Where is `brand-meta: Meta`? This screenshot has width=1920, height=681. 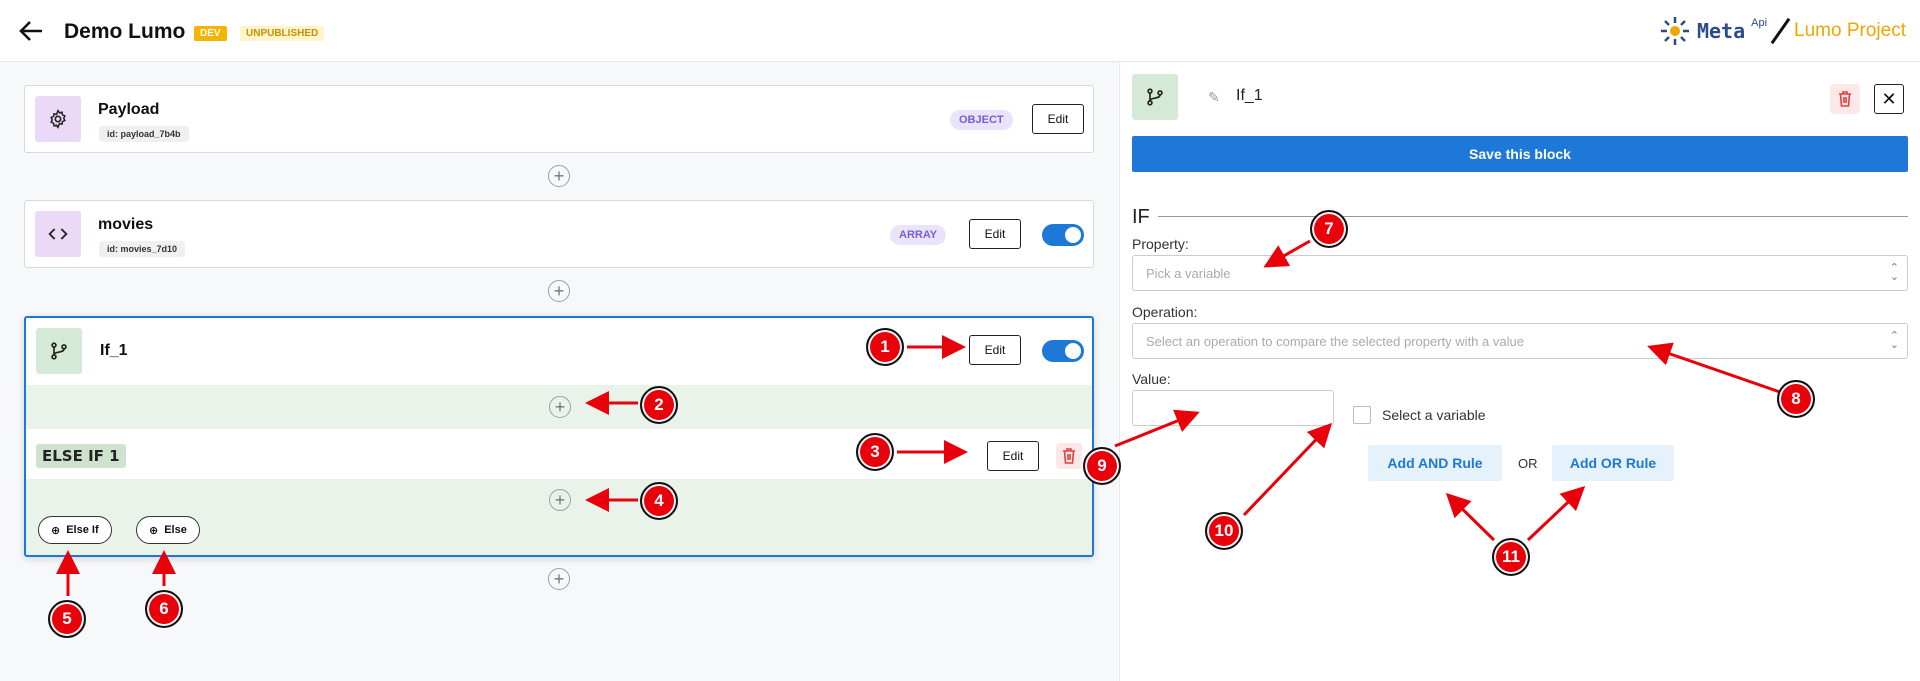 brand-meta: Meta is located at coordinates (1721, 31).